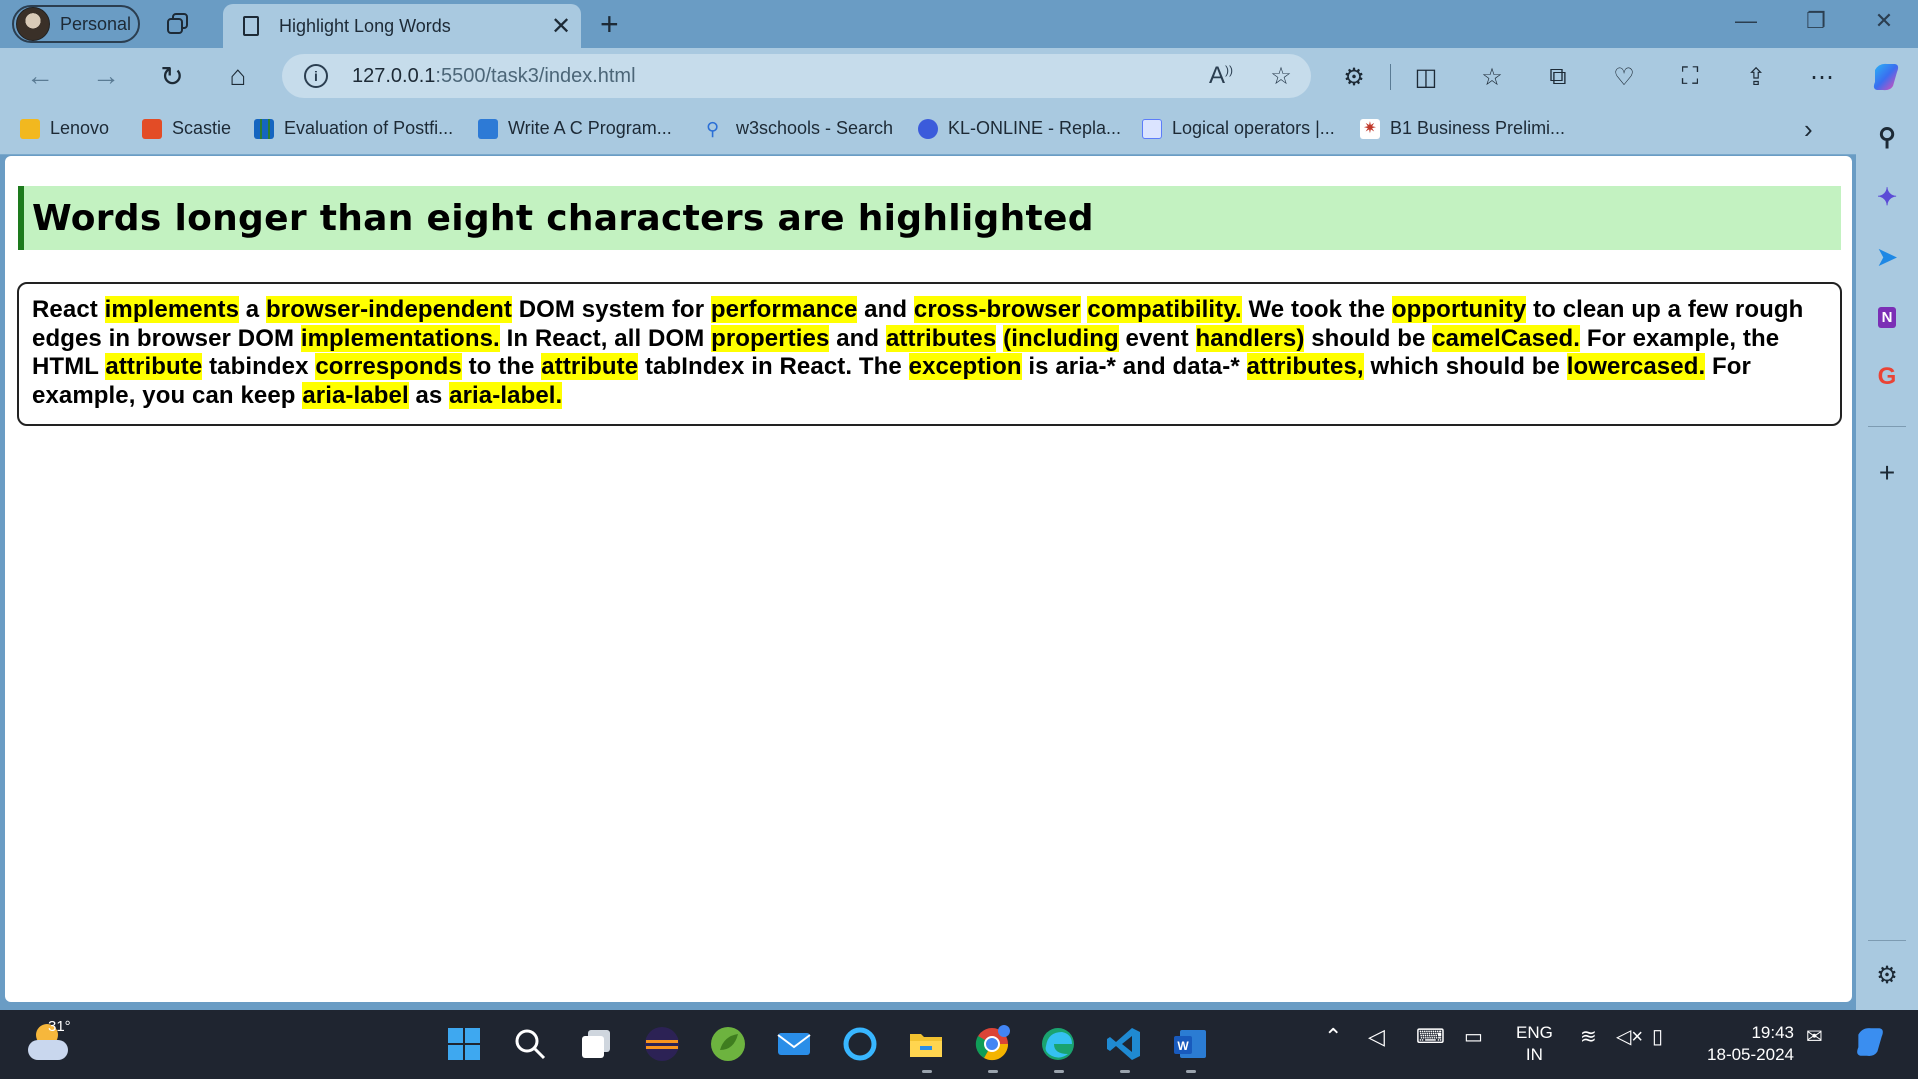 The image size is (1918, 1079). Describe the element at coordinates (1190, 1044) in the screenshot. I see `word-icon: W` at that location.